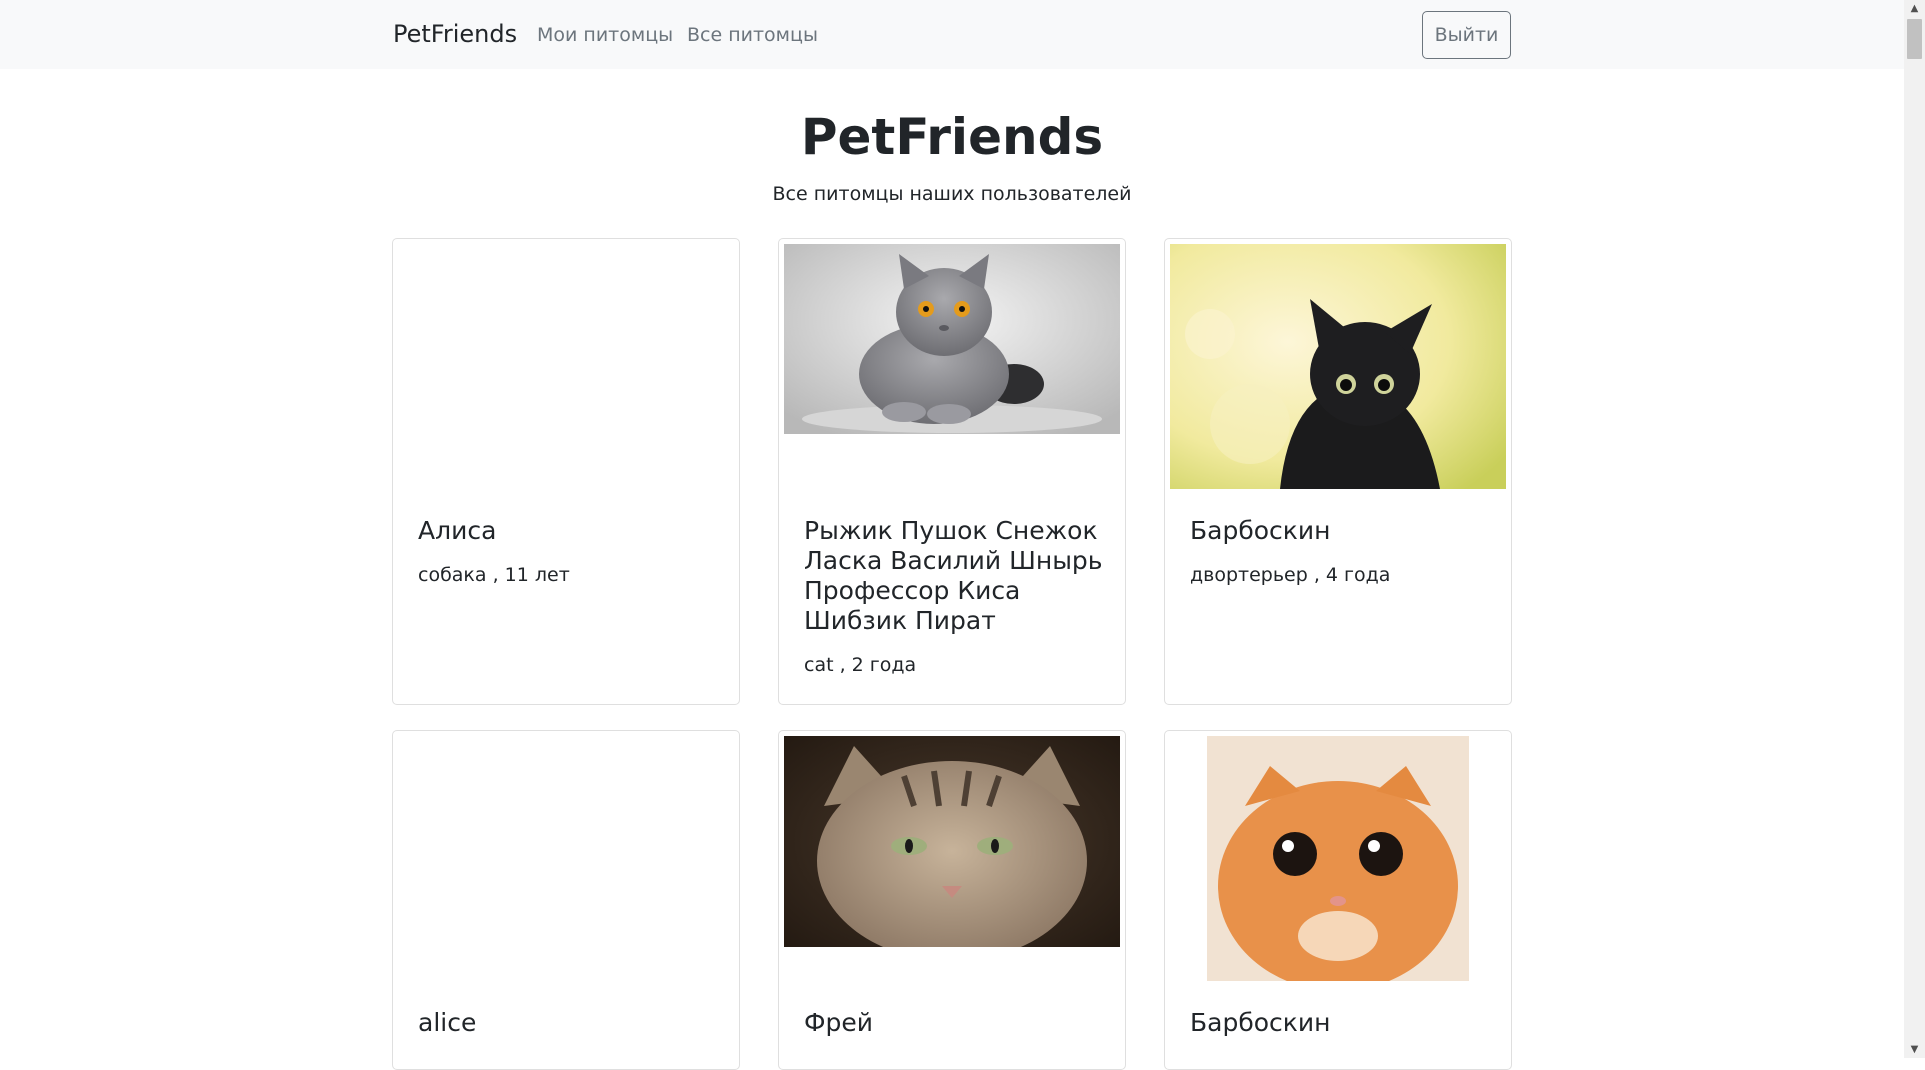 The width and height of the screenshot is (1925, 1070). I want to click on pet-details: cat , 2 года, so click(860, 665).